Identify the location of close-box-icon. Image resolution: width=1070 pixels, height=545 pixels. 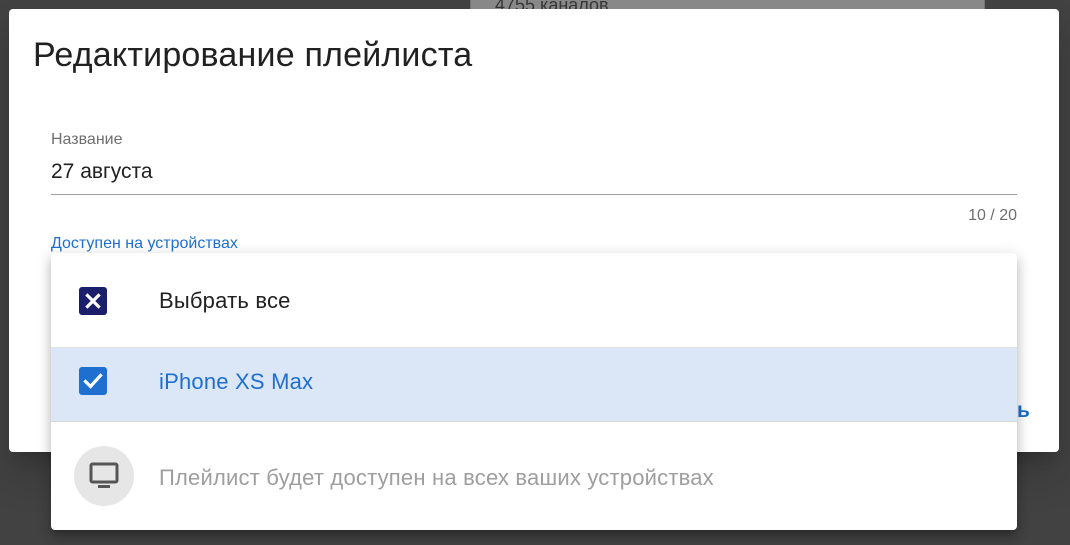
(93, 301).